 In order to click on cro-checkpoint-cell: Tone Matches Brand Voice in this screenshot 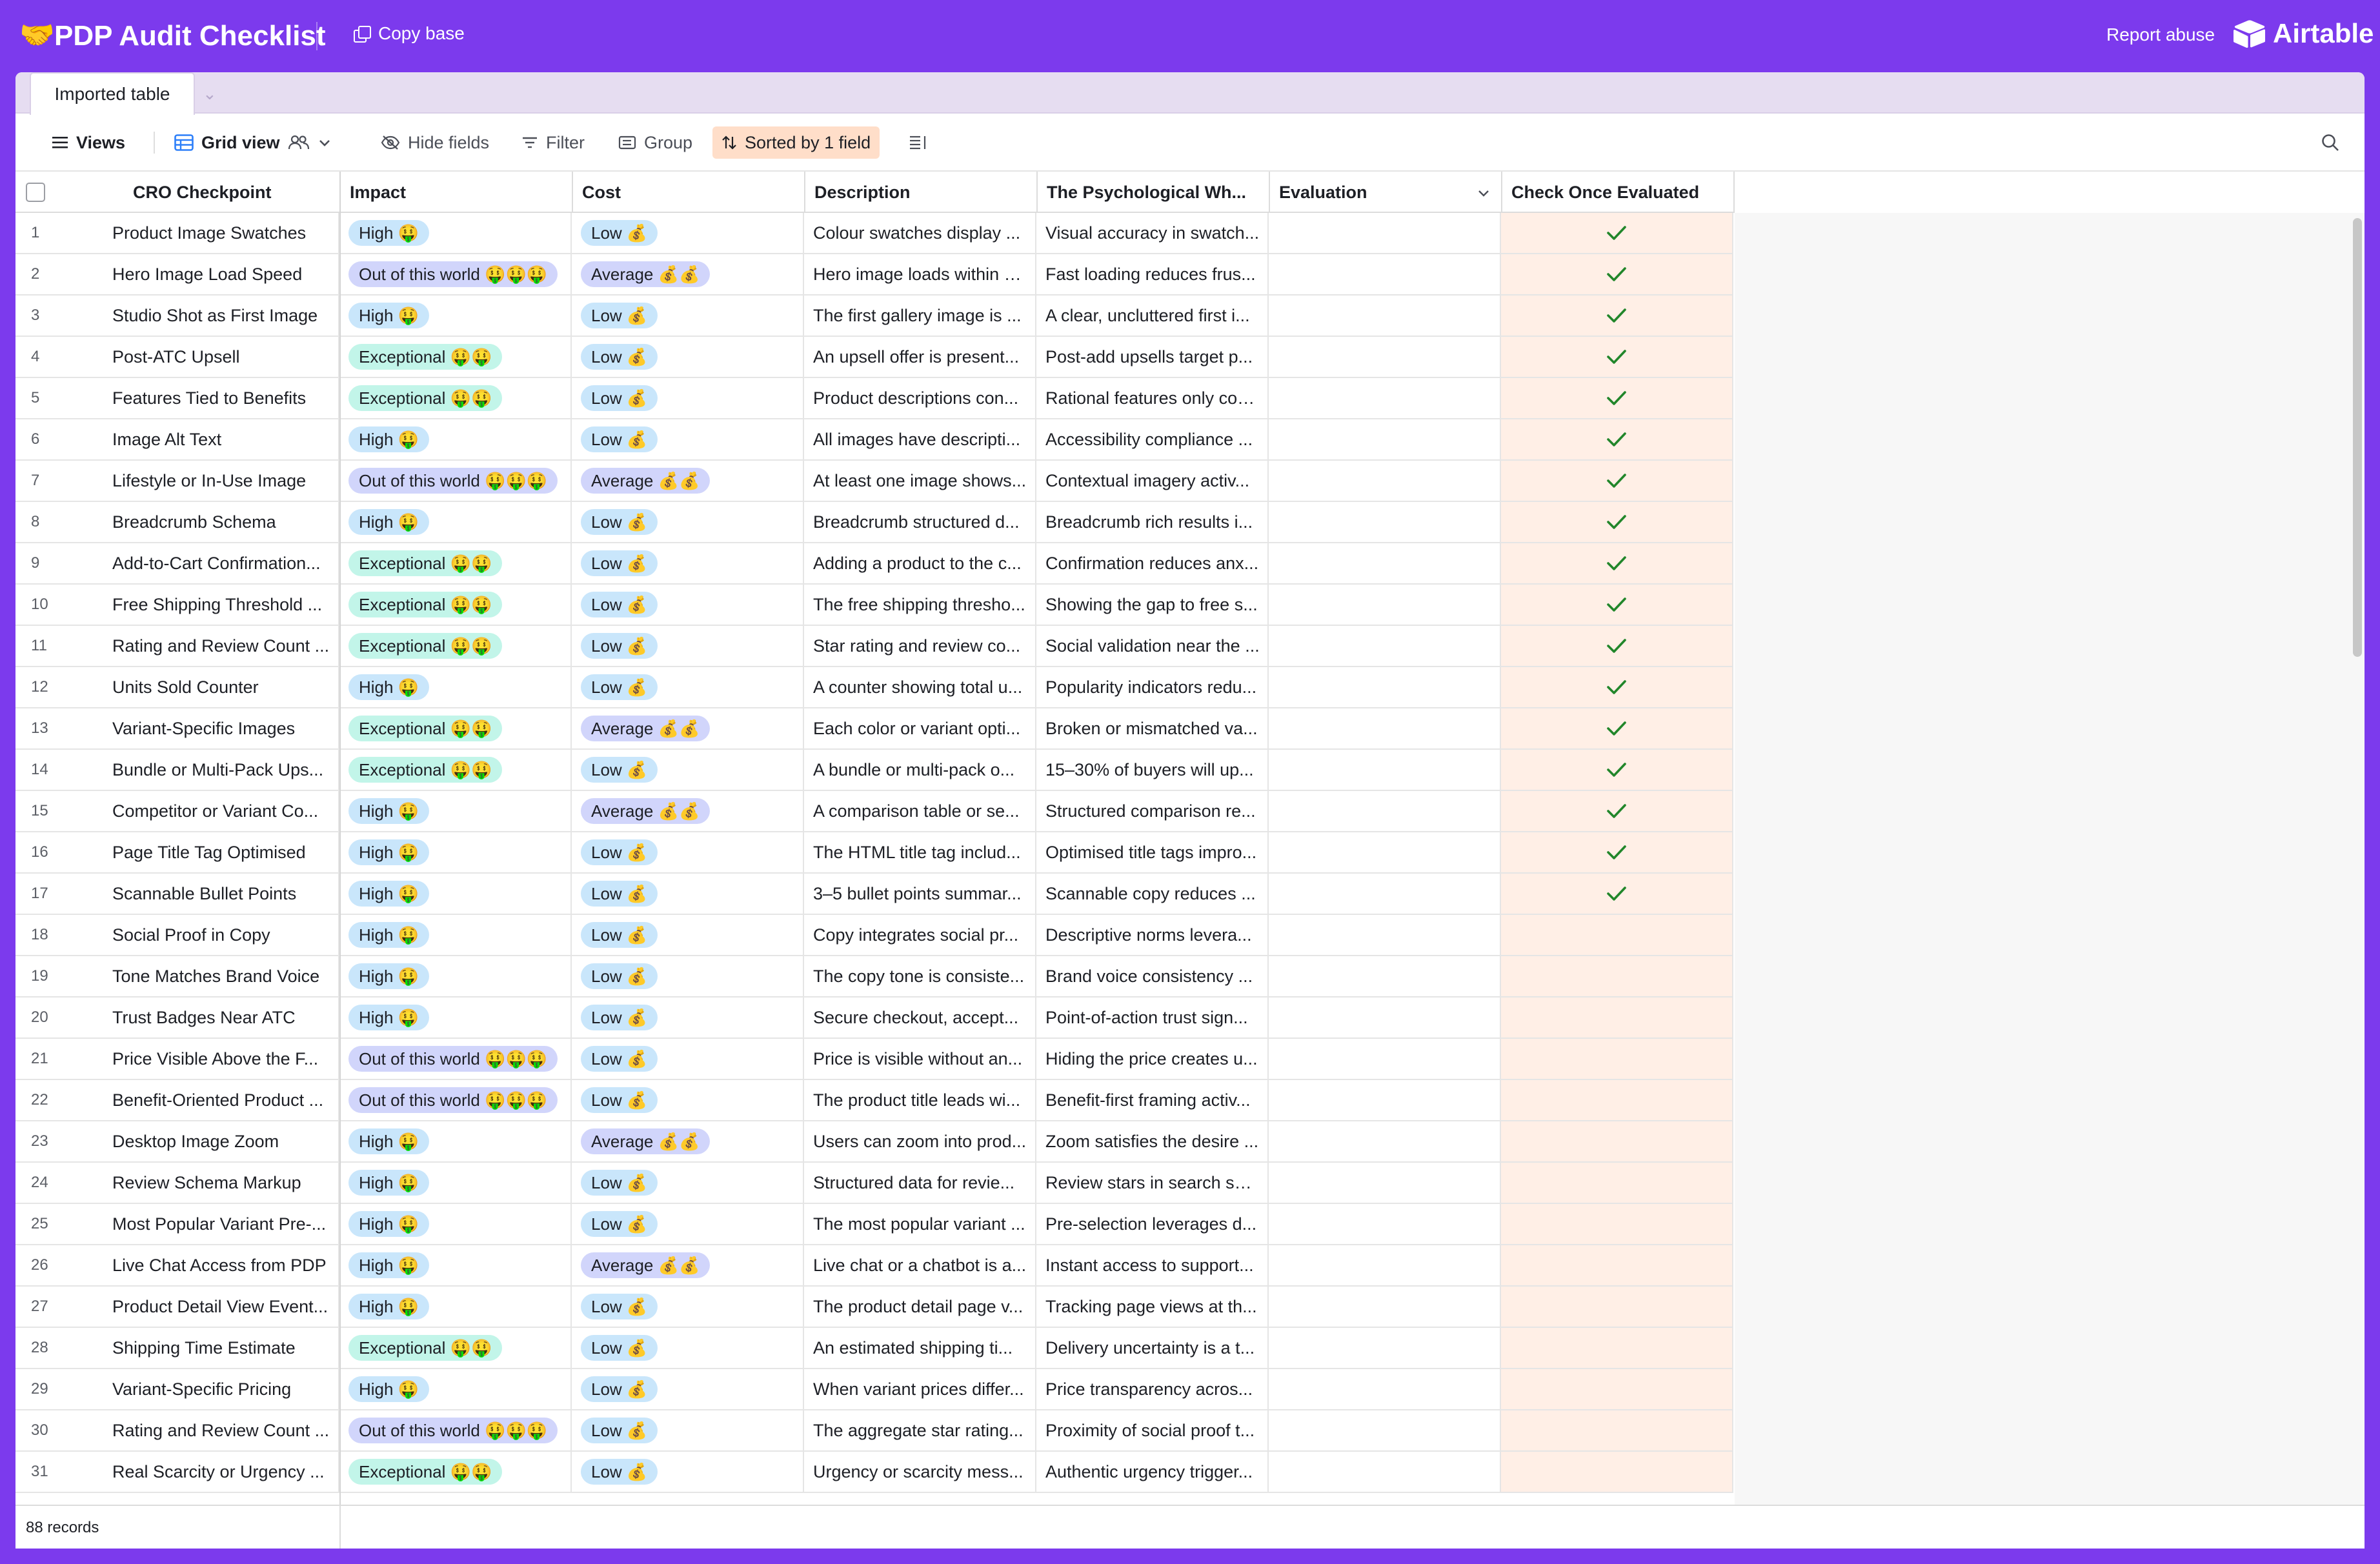, I will do `click(225, 976)`.